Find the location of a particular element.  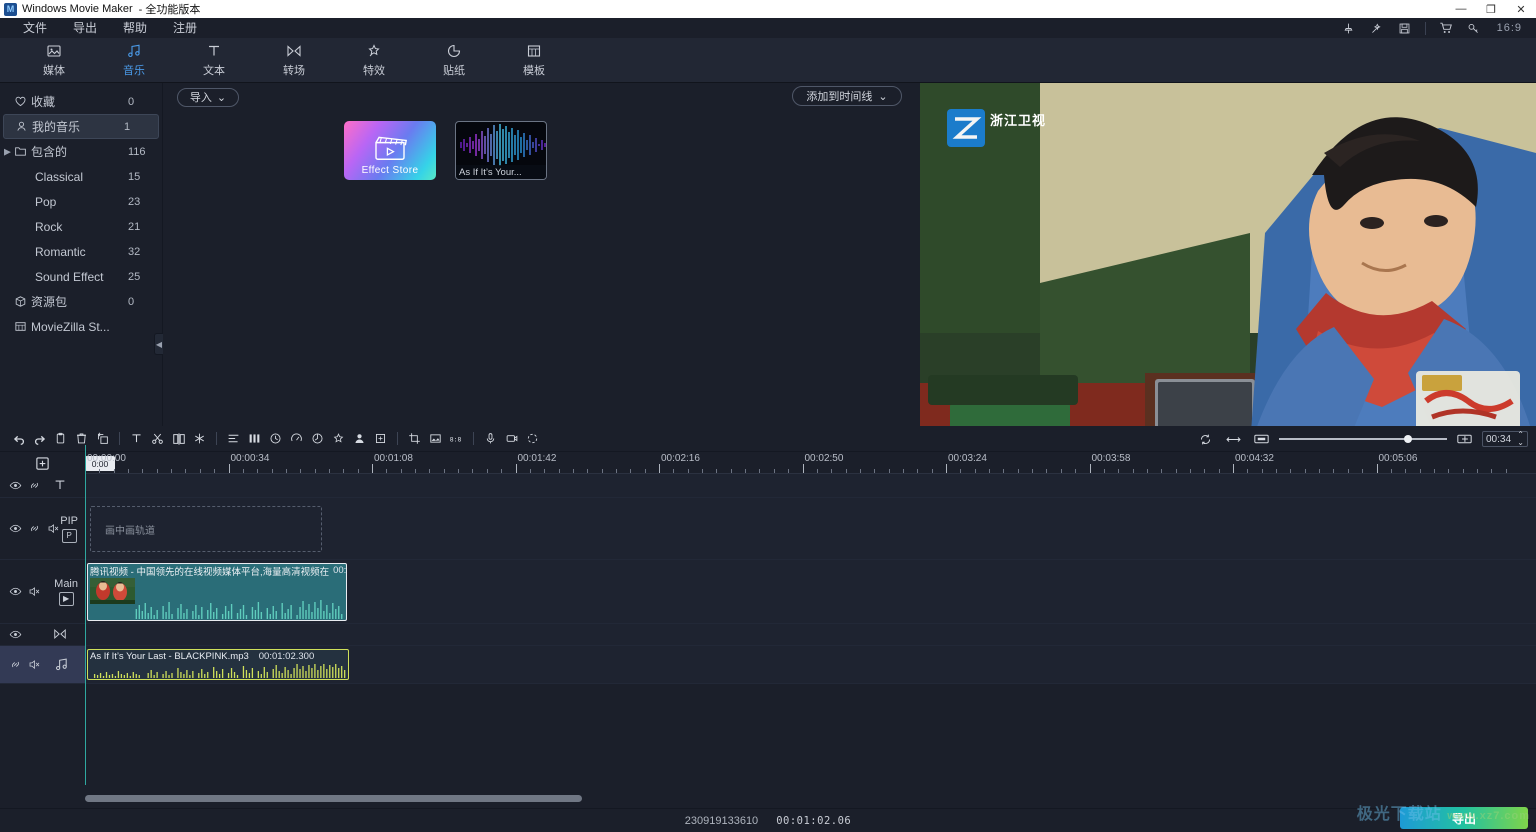

add-to-timeline-button: 添加到时间线 ⌄ is located at coordinates (847, 96).